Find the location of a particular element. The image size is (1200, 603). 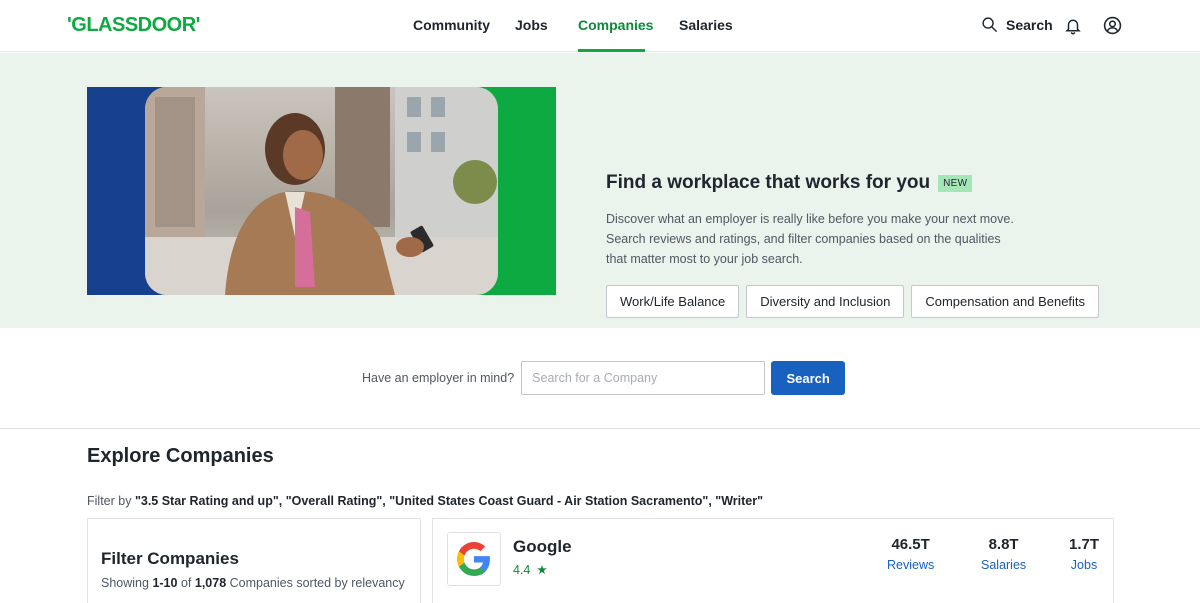

nav-companies: Companies is located at coordinates (615, 25).